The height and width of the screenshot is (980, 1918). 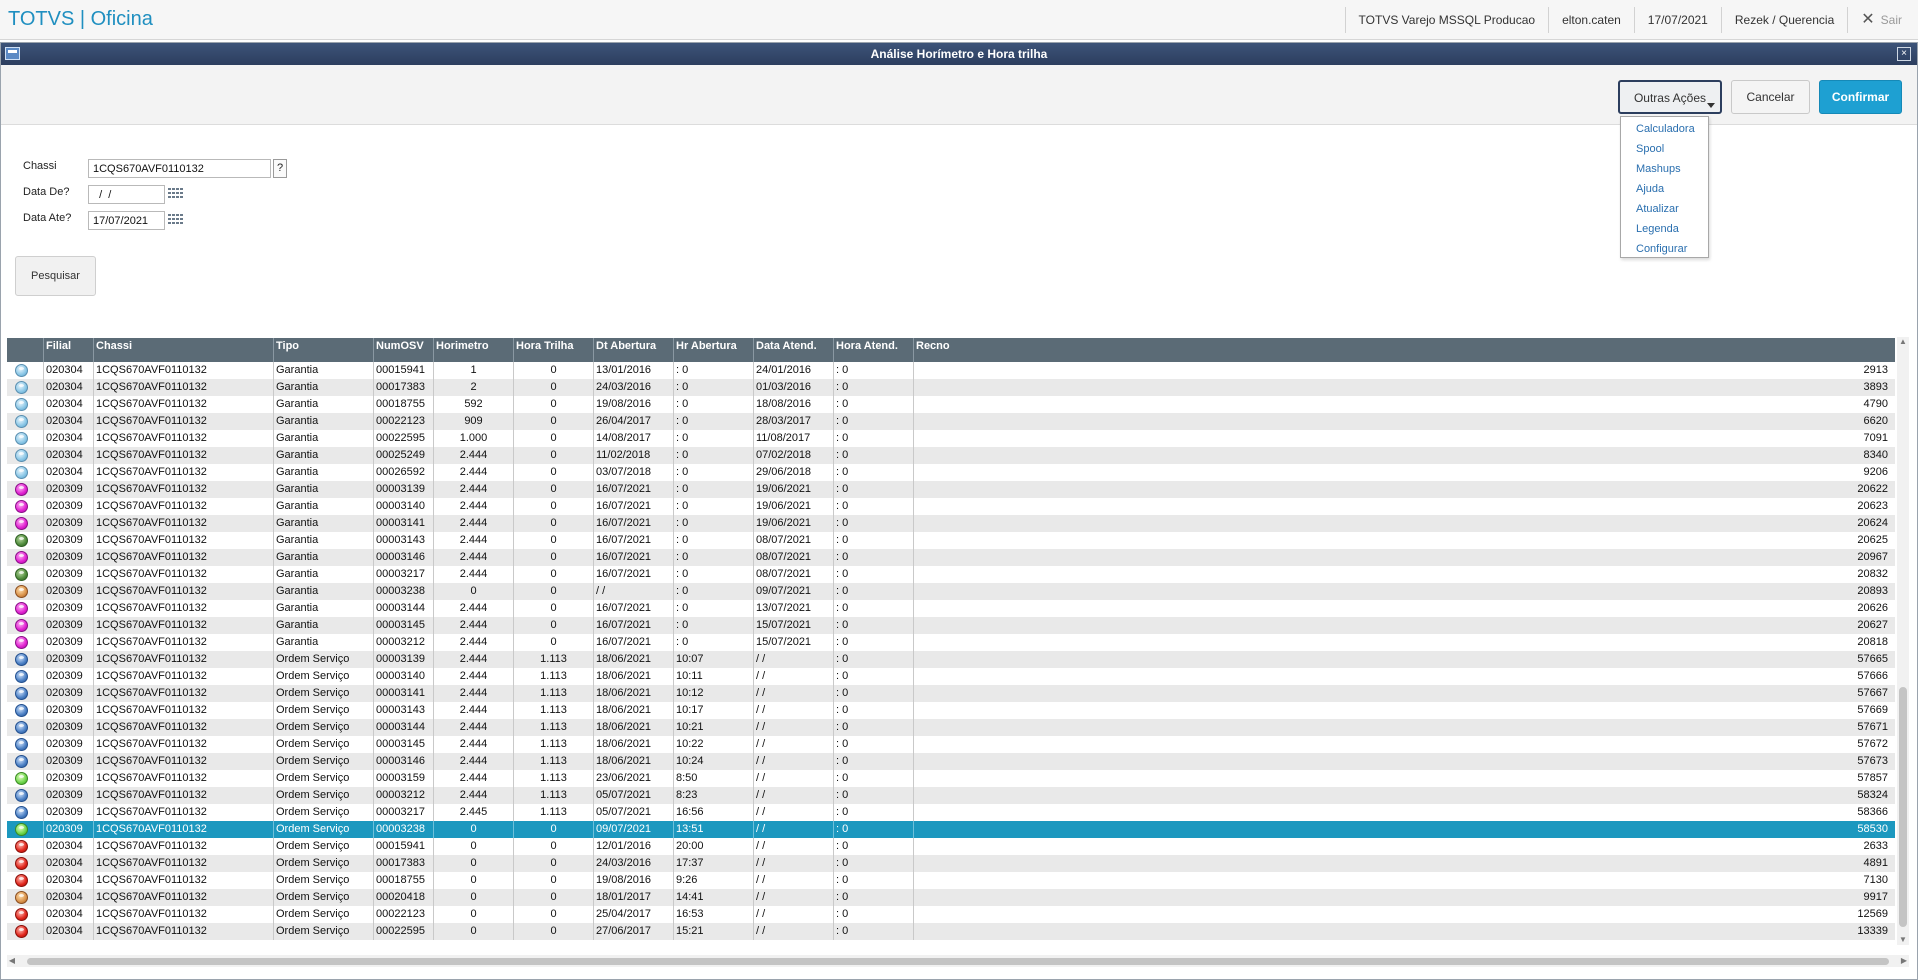 What do you see at coordinates (323, 350) in the screenshot?
I see `column-header-tipo: Tipo` at bounding box center [323, 350].